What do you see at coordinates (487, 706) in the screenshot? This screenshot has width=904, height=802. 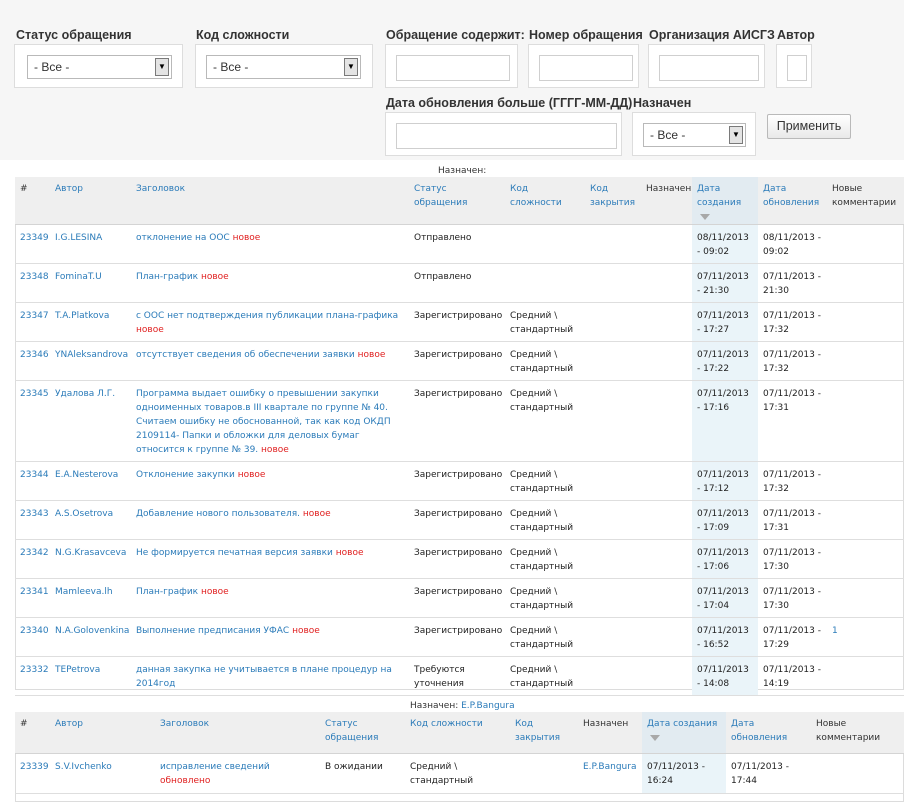 I see `group-assignee-link: E.P.Bangura` at bounding box center [487, 706].